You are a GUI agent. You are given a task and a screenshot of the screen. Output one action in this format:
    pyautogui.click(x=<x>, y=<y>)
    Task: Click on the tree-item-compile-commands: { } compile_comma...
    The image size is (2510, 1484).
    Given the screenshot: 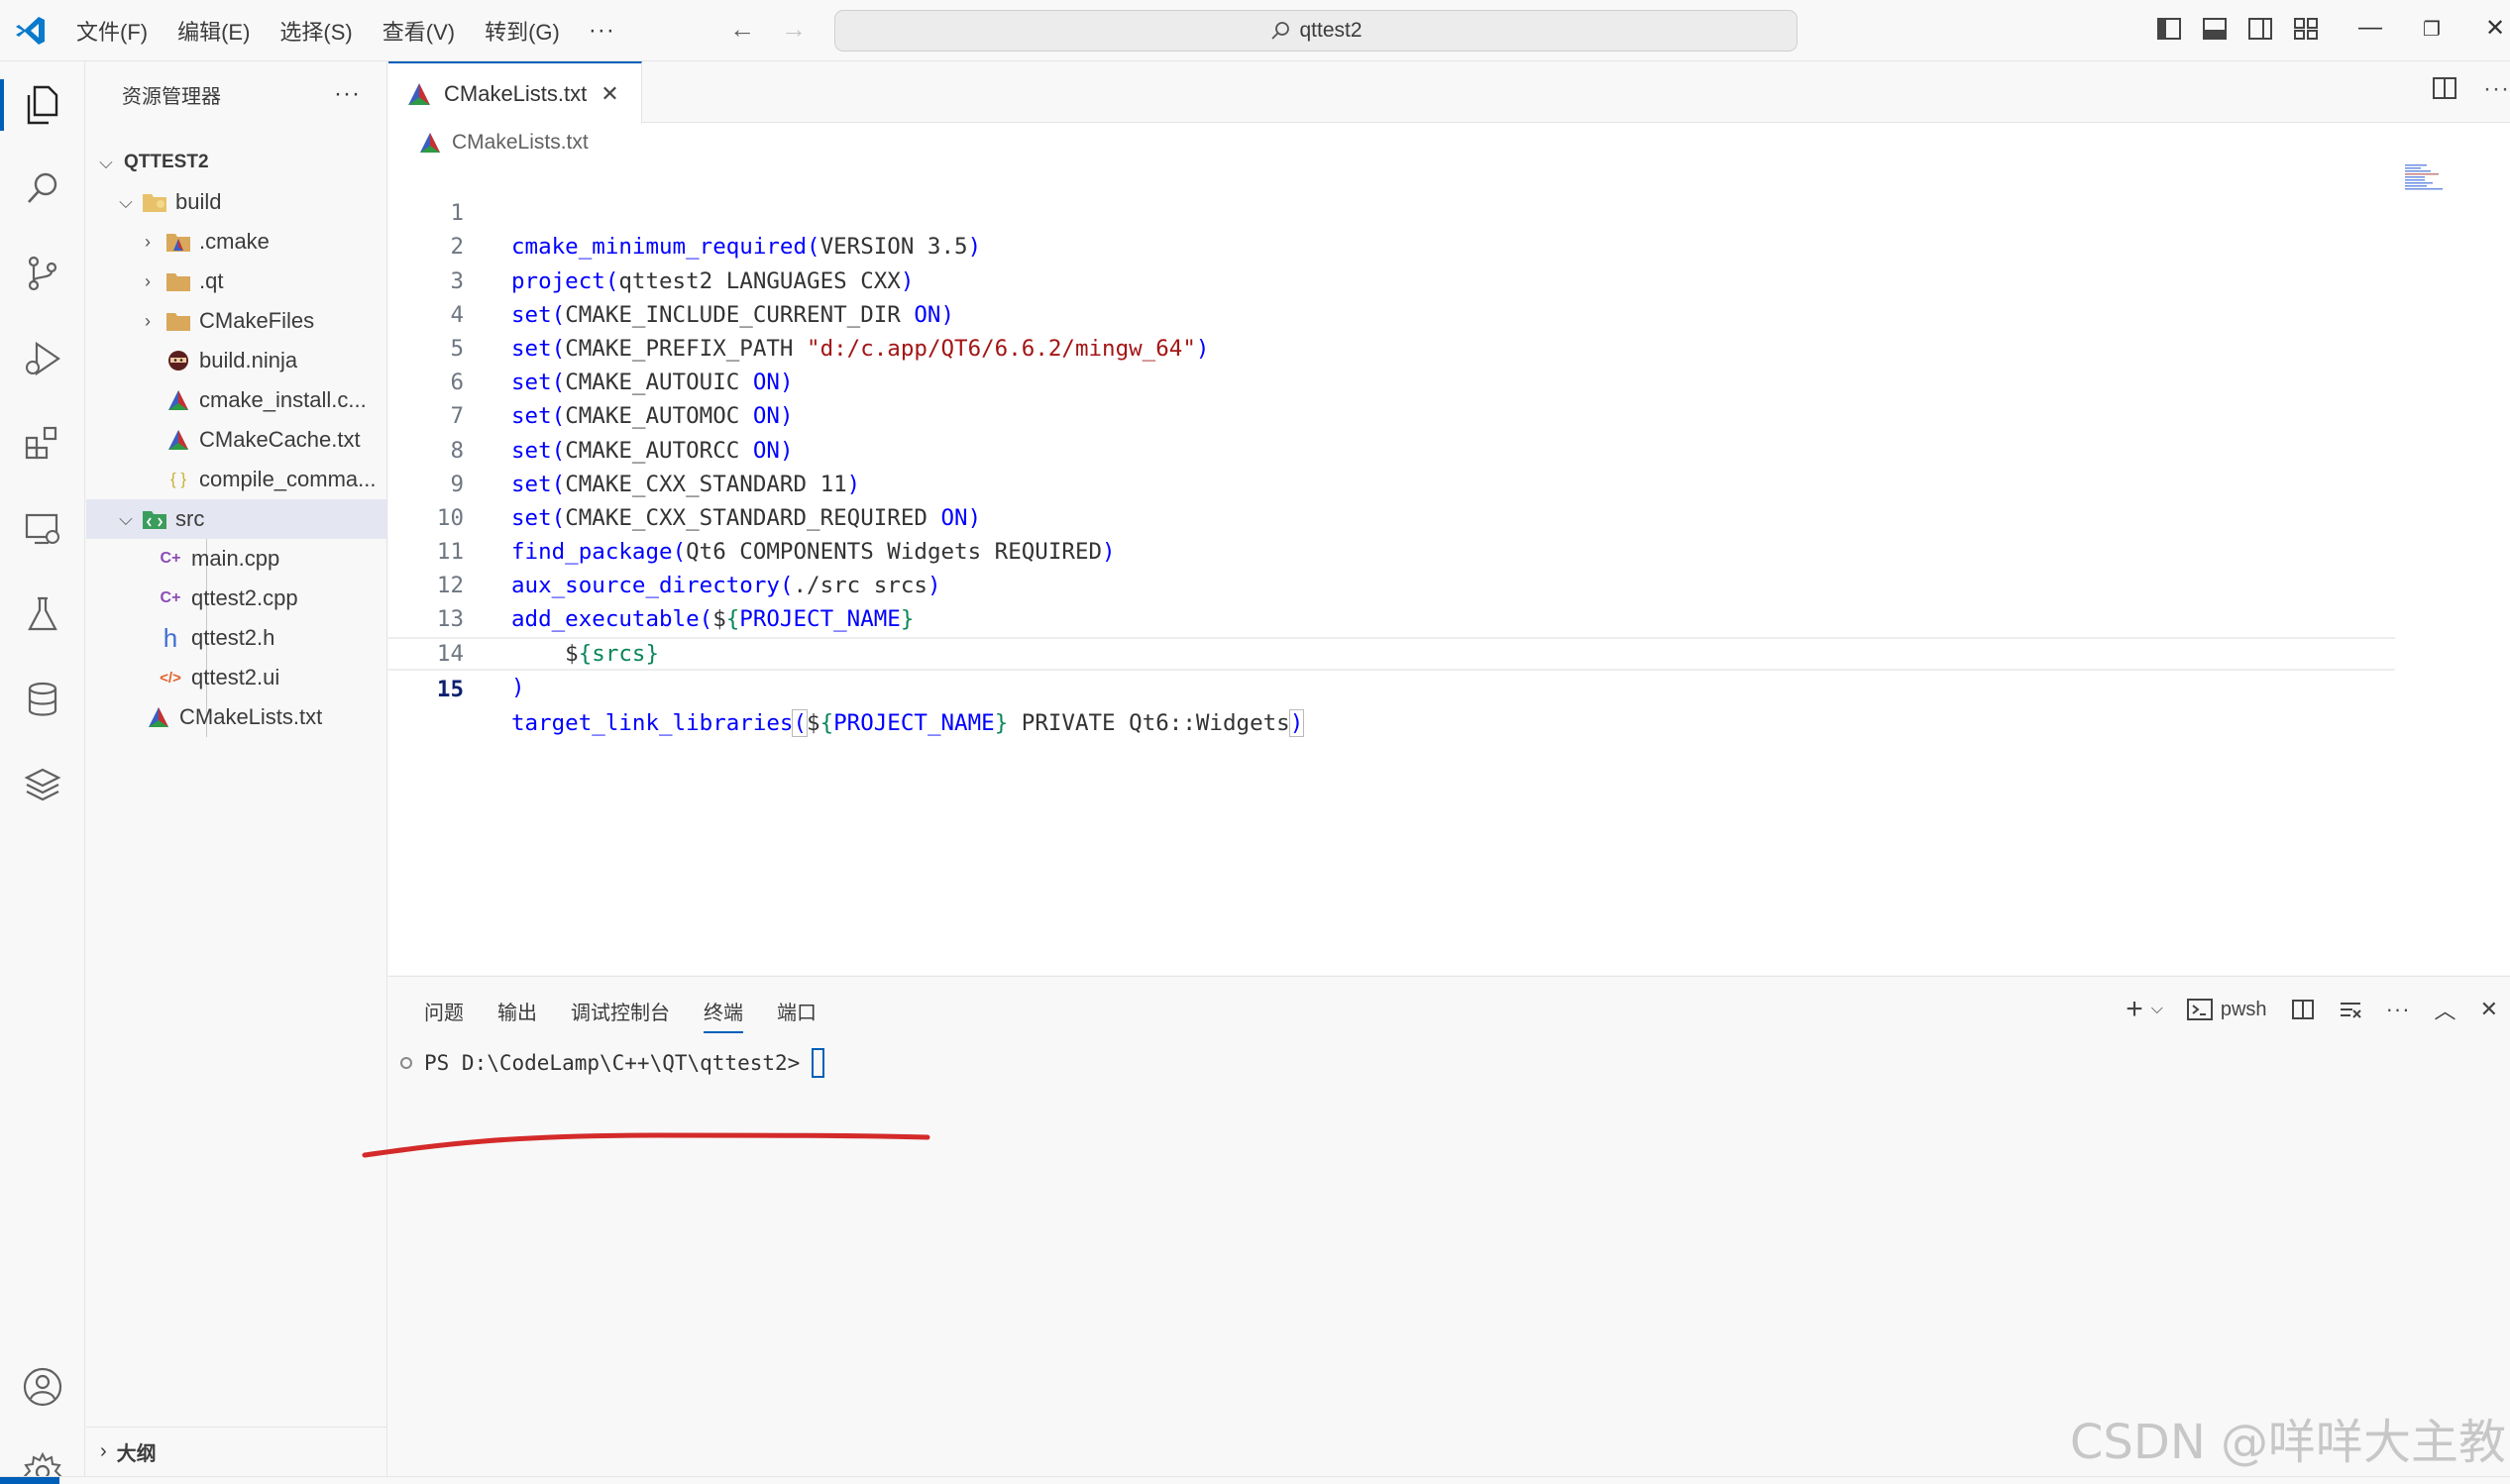 What is the action you would take?
    pyautogui.click(x=236, y=480)
    